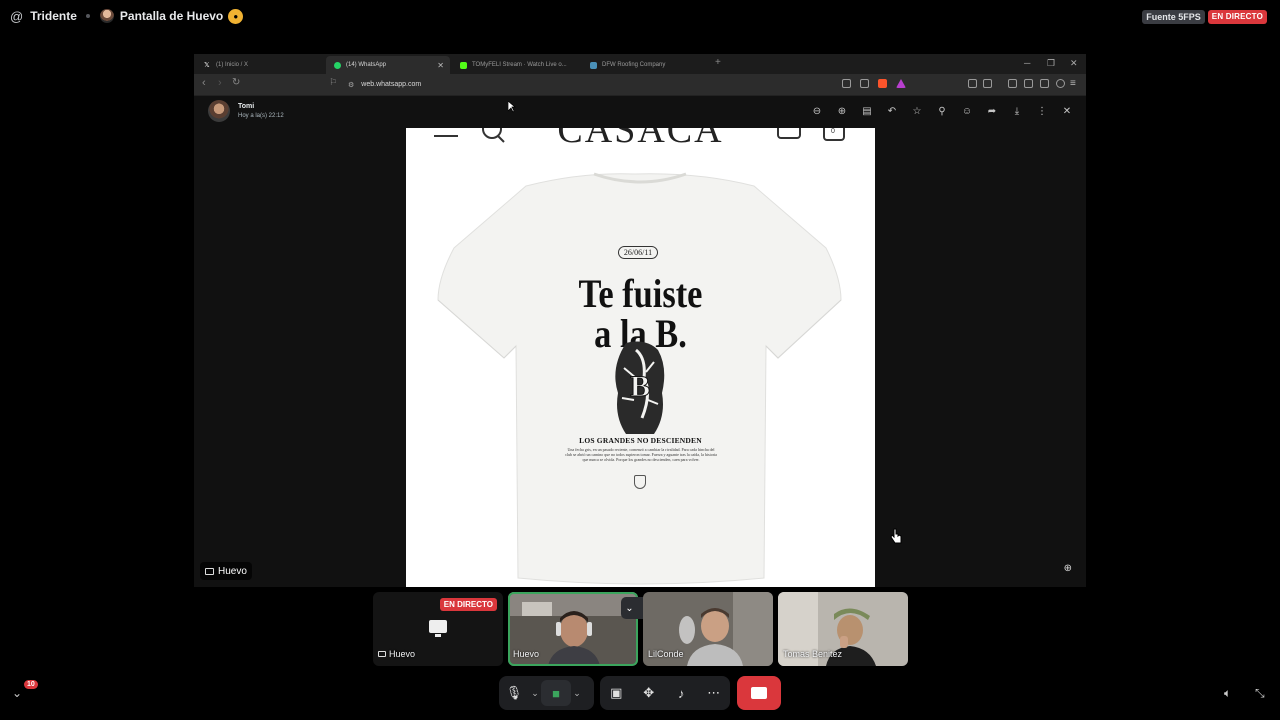  I want to click on fps-badge: Fuente 5FPS, so click(1173, 17).